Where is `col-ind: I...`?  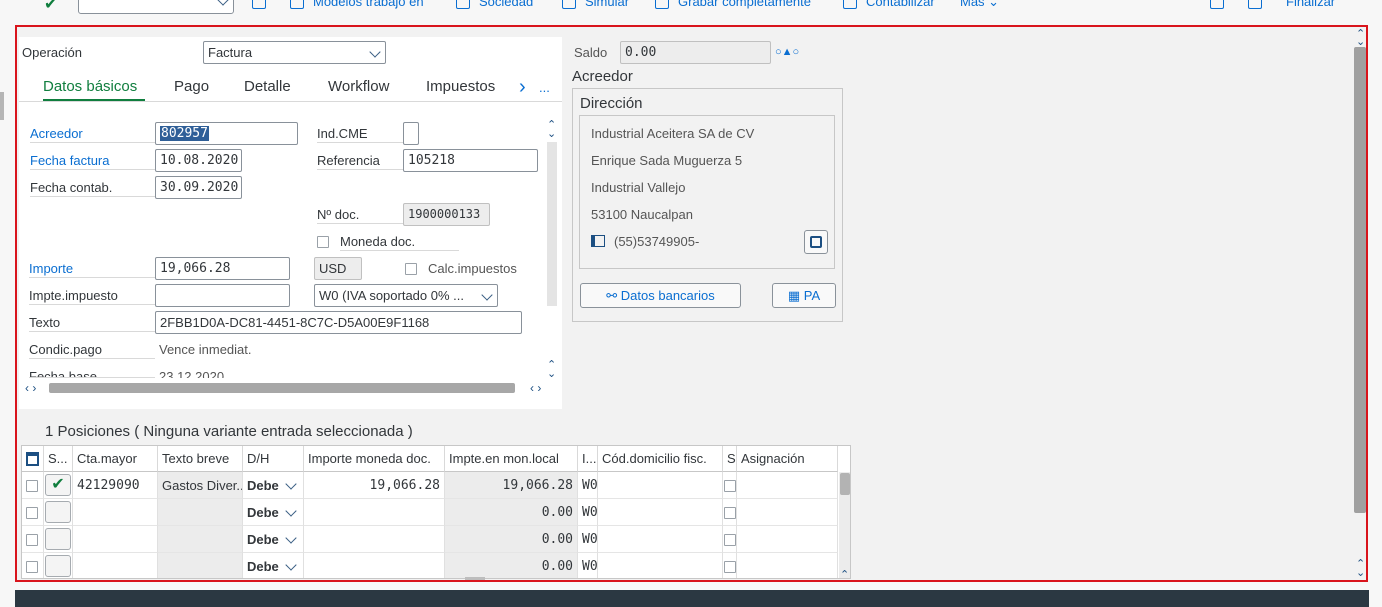 col-ind: I... is located at coordinates (588, 459).